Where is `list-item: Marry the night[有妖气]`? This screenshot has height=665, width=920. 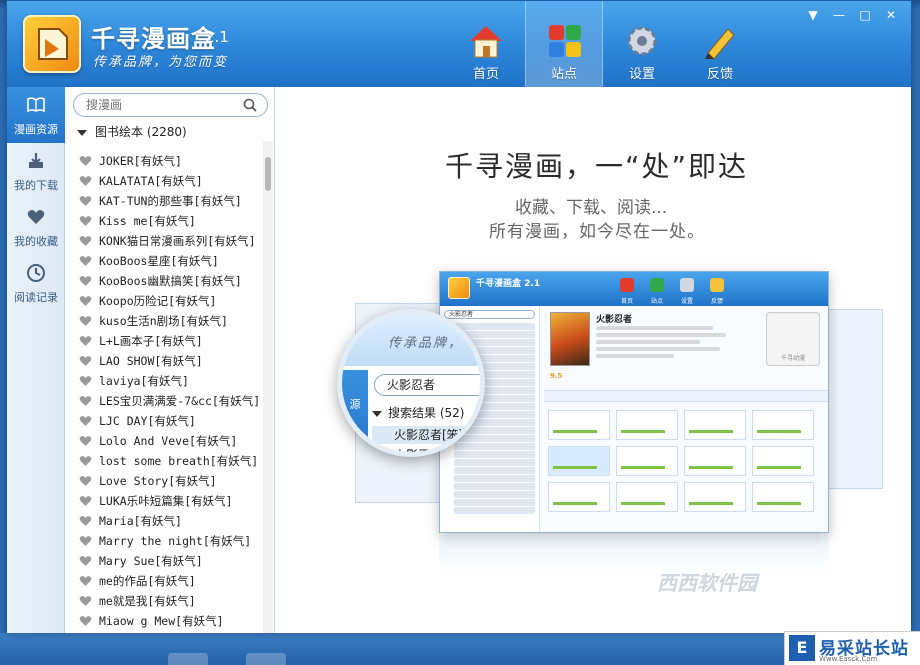 list-item: Marry the night[有妖气] is located at coordinates (164, 541).